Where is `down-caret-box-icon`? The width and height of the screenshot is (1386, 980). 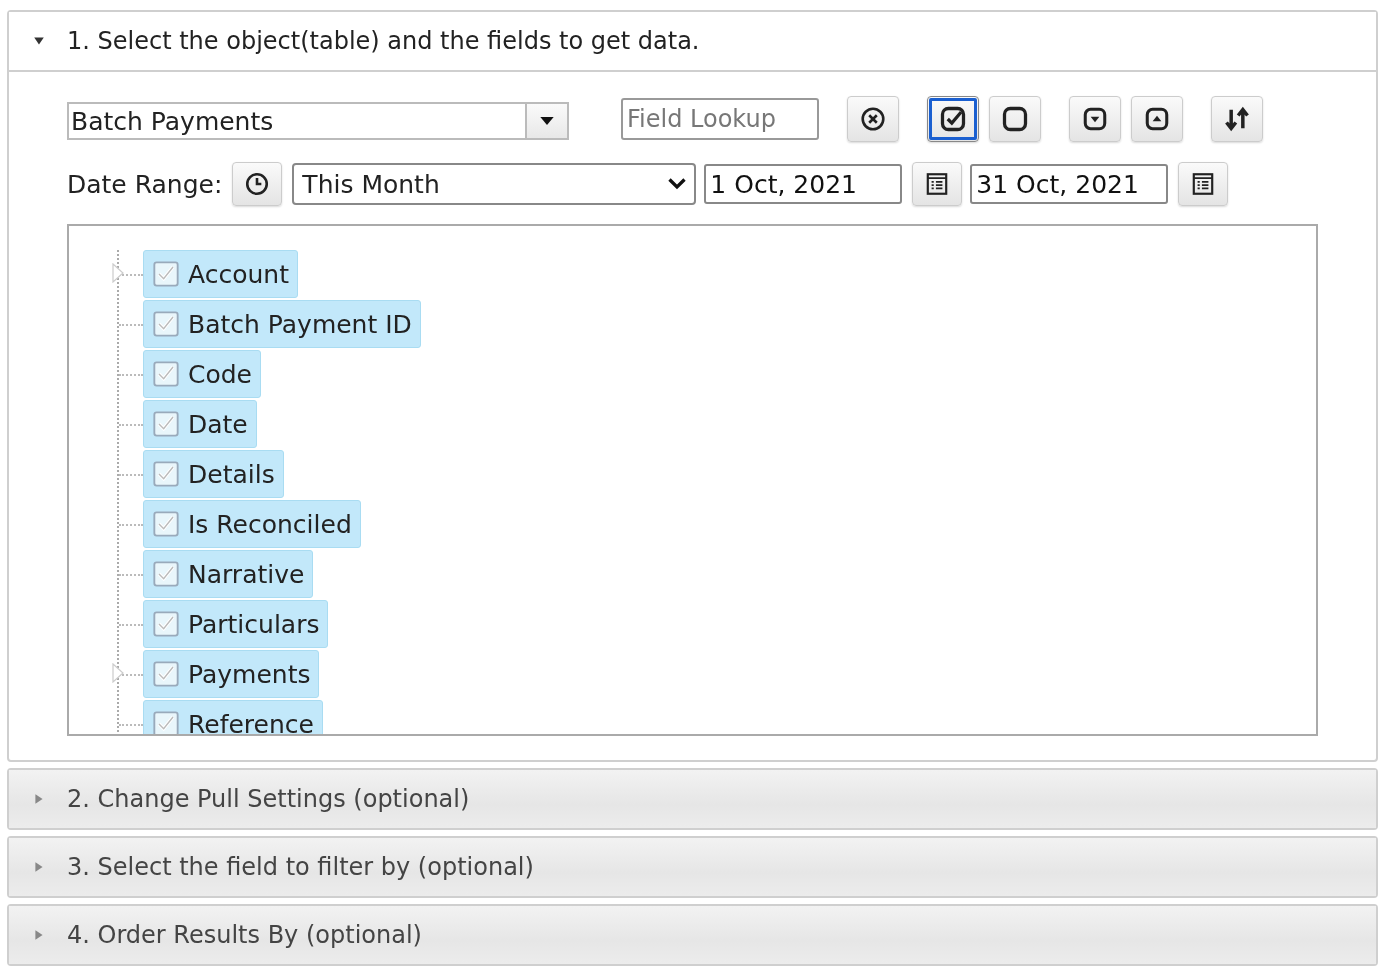
down-caret-box-icon is located at coordinates (1095, 119).